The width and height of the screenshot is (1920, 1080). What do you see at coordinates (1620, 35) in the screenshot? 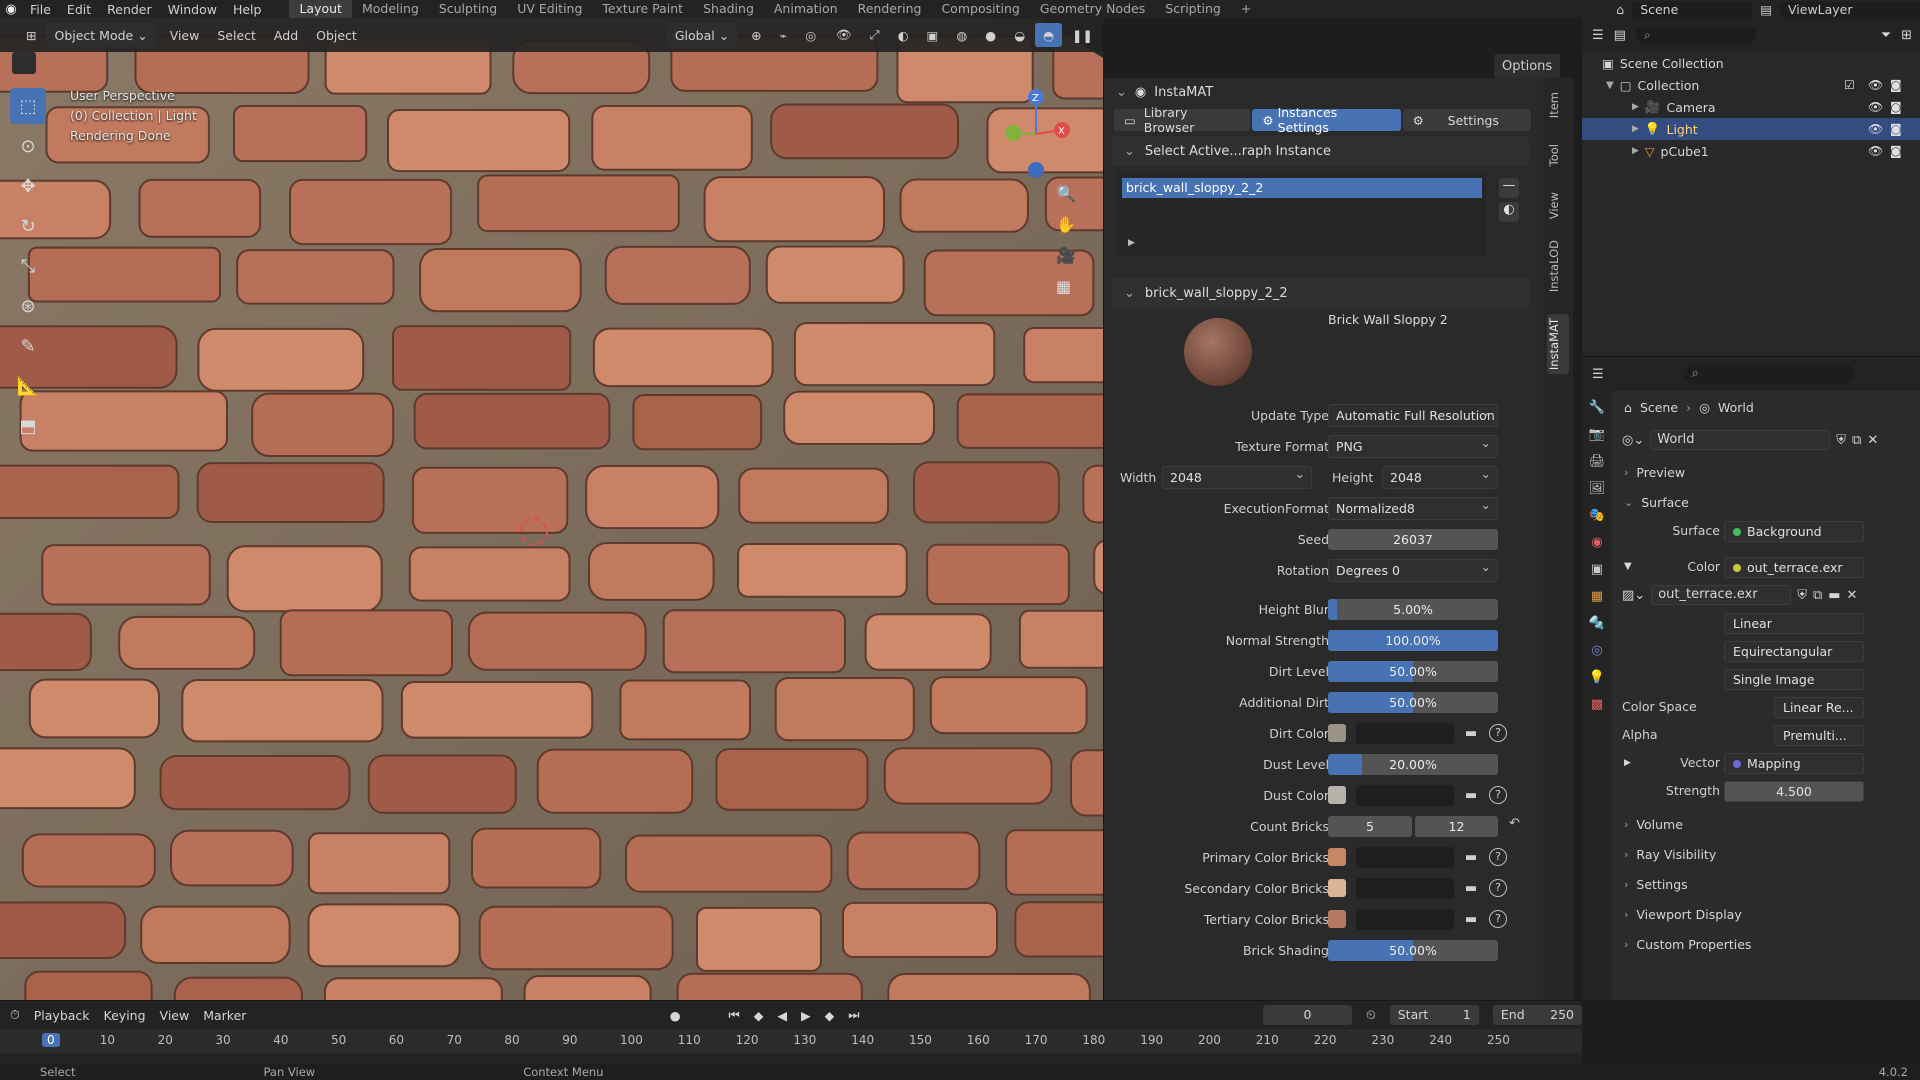
I see `display-mode-icon: ▤` at bounding box center [1620, 35].